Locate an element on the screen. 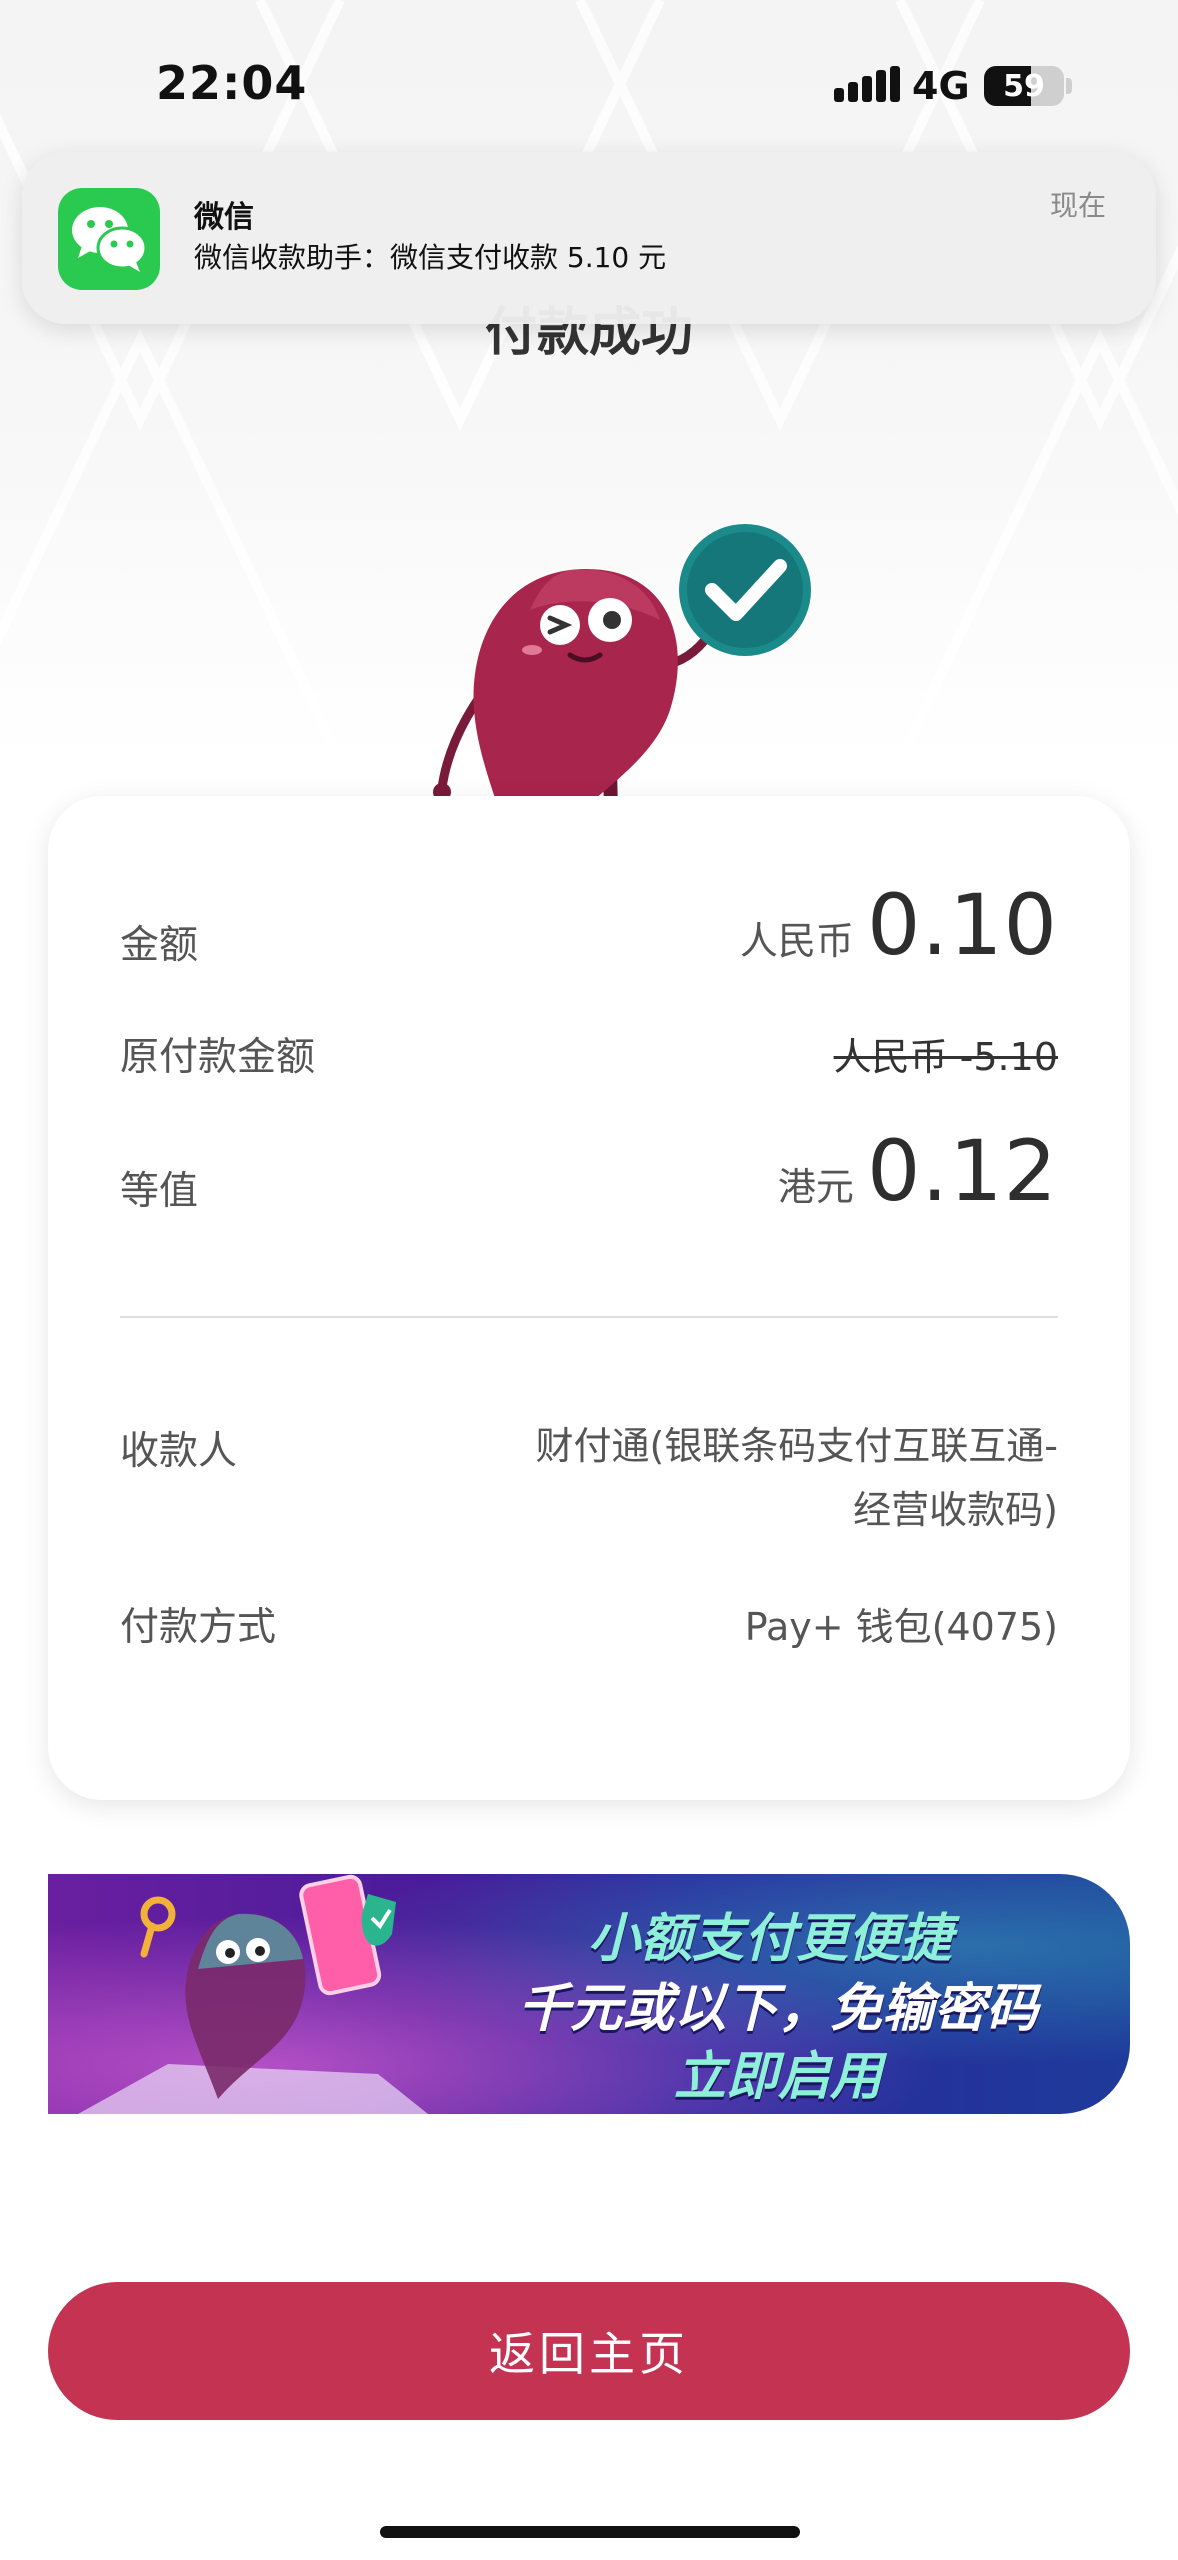  banner-headline: 小额支付更便捷 is located at coordinates (770, 1939).